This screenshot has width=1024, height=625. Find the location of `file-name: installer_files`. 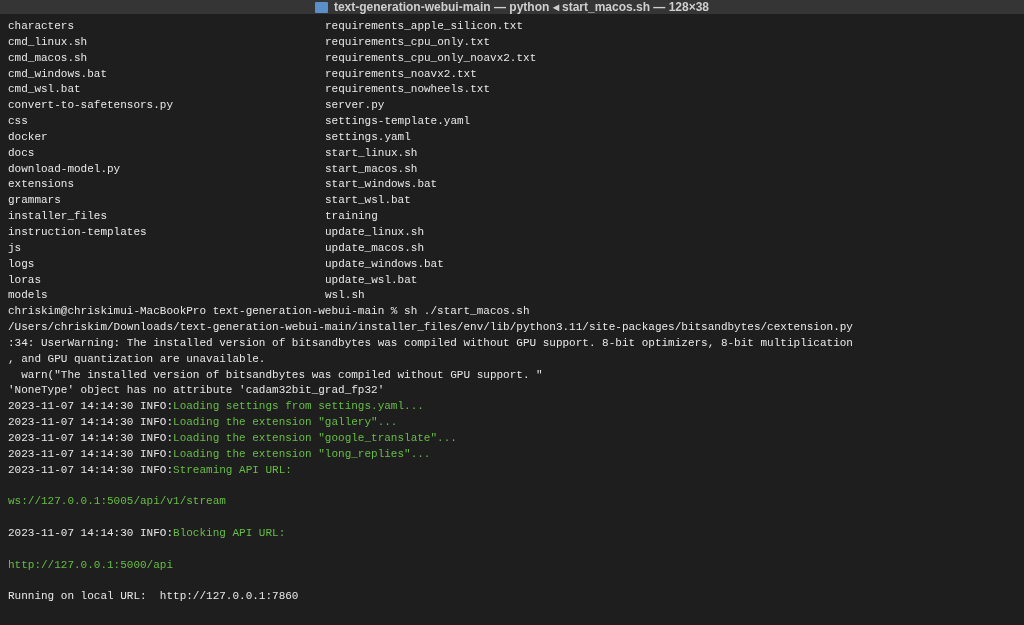

file-name: installer_files is located at coordinates (58, 216).